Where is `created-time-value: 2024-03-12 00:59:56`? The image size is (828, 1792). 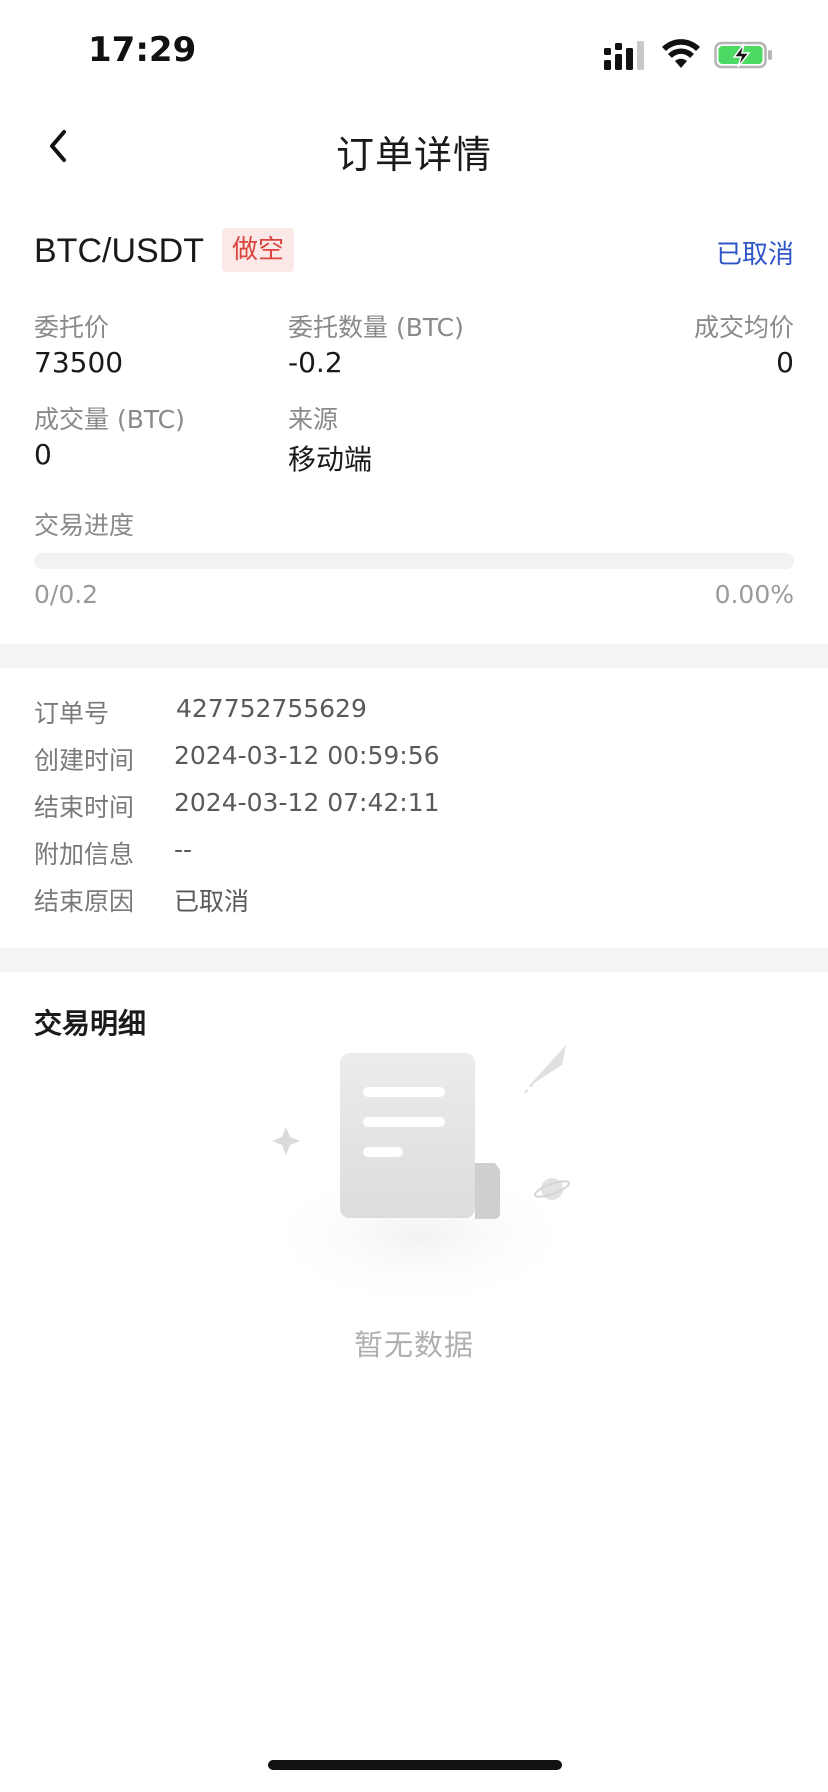 created-time-value: 2024-03-12 00:59:56 is located at coordinates (307, 755).